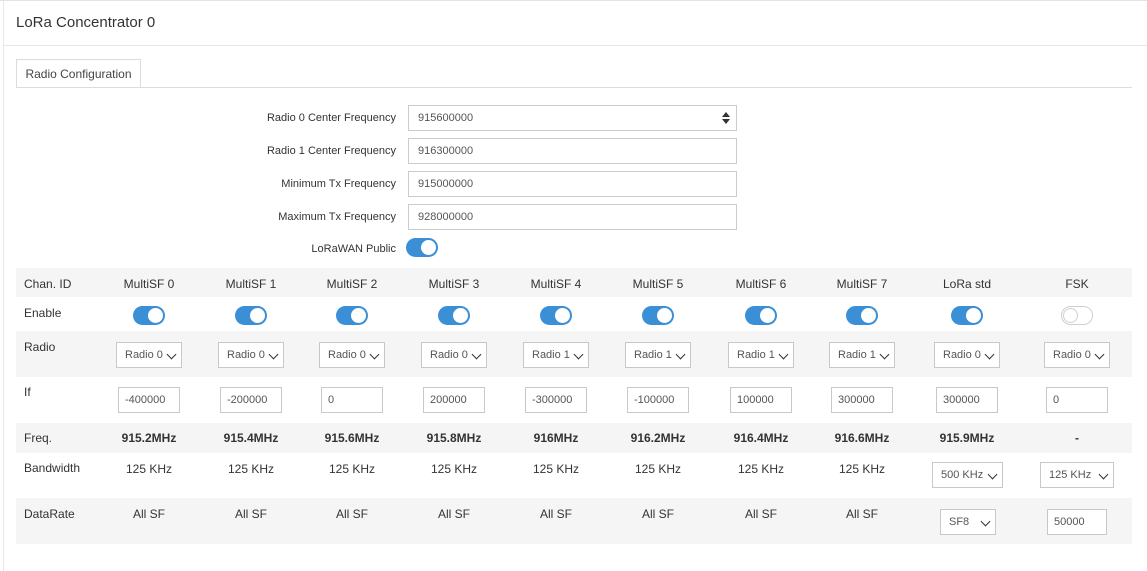 The height and width of the screenshot is (571, 1147). I want to click on if-input: 100000, so click(761, 400).